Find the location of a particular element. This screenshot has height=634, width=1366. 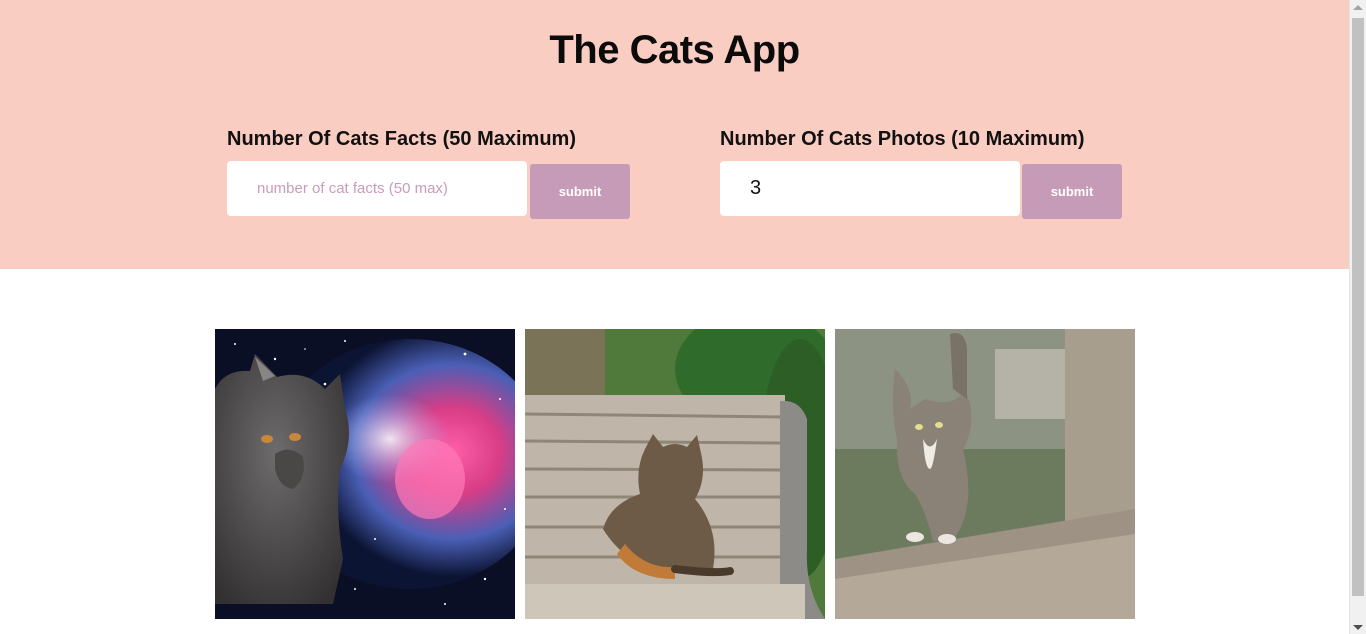

cat-photos-field-row: submit is located at coordinates (930, 191).